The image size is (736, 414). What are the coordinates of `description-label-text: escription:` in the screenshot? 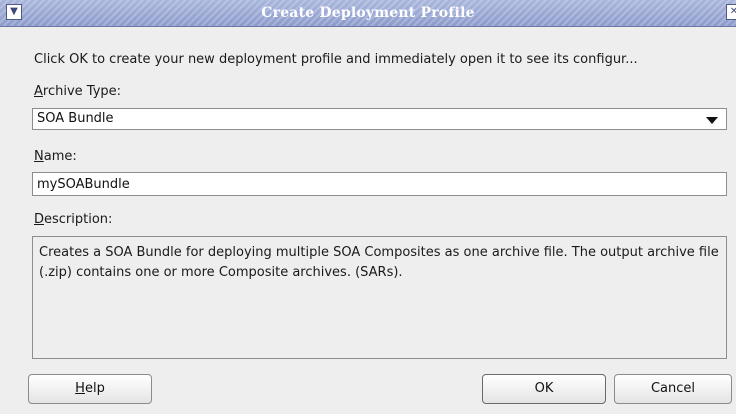 It's located at (78, 219).